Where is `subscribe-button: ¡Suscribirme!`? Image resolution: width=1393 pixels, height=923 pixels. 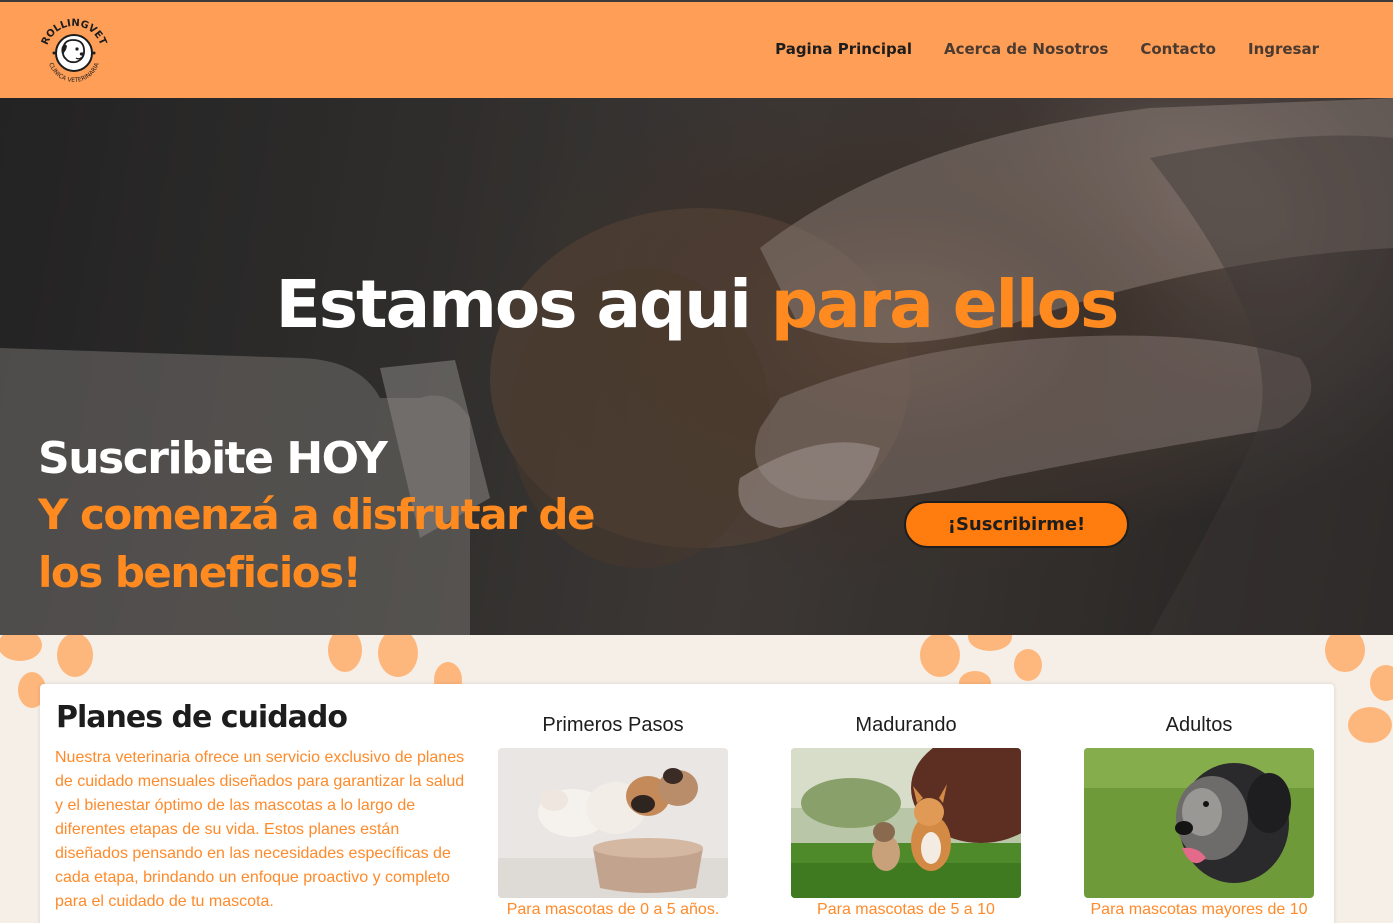
subscribe-button: ¡Suscribirme! is located at coordinates (1016, 524).